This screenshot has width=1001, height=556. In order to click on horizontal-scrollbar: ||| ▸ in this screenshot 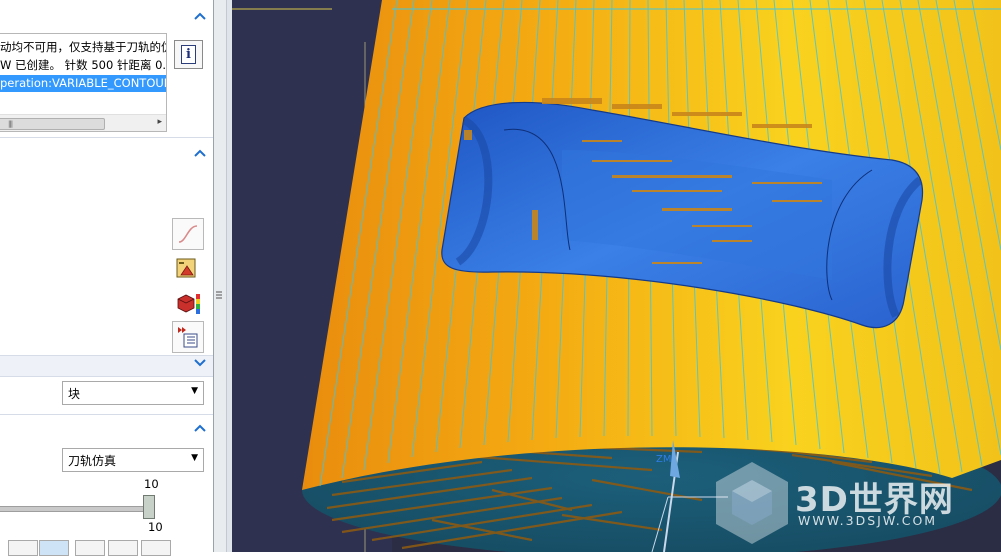, I will do `click(83, 122)`.